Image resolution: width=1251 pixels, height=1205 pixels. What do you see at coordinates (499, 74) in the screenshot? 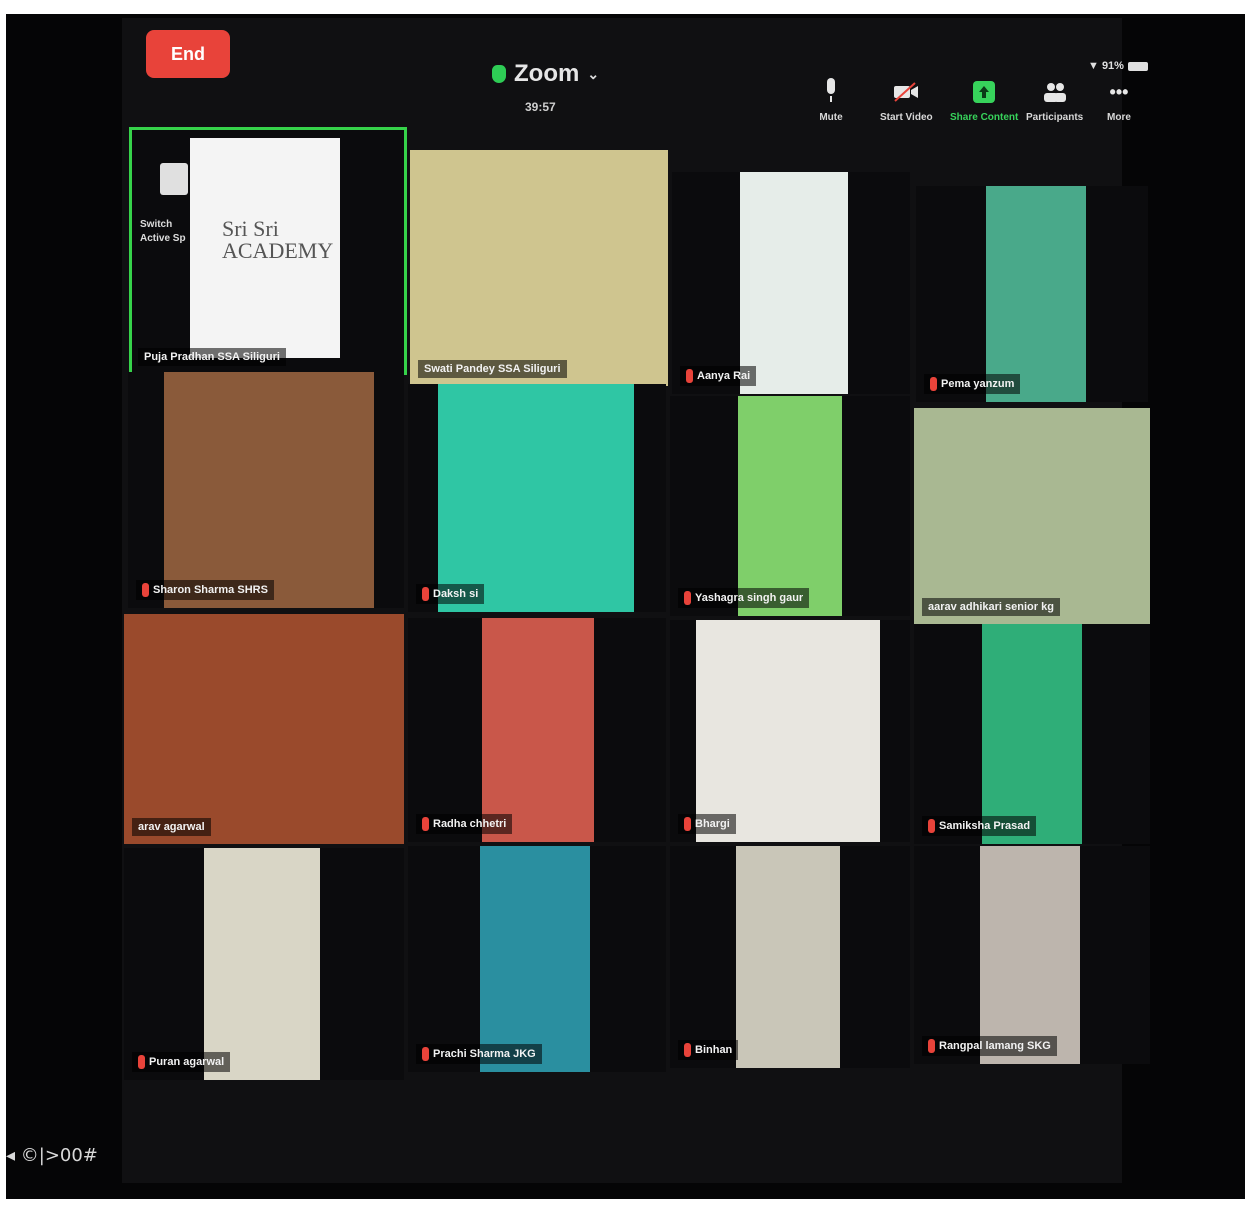
I see `shield-icon` at bounding box center [499, 74].